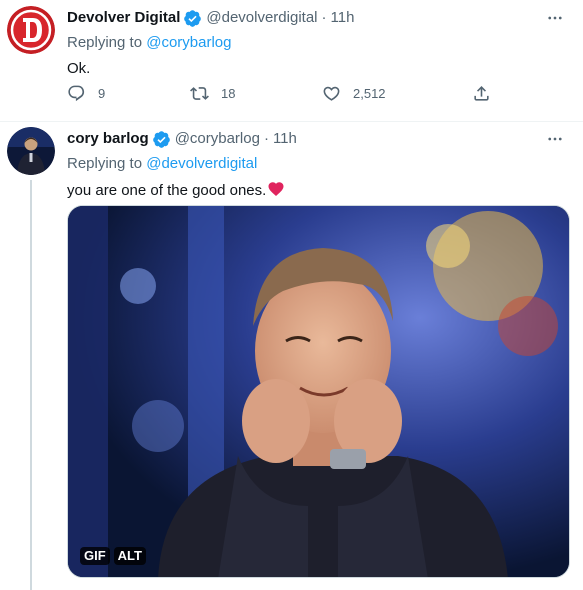 The width and height of the screenshot is (583, 590). I want to click on share-icon, so click(481, 93).